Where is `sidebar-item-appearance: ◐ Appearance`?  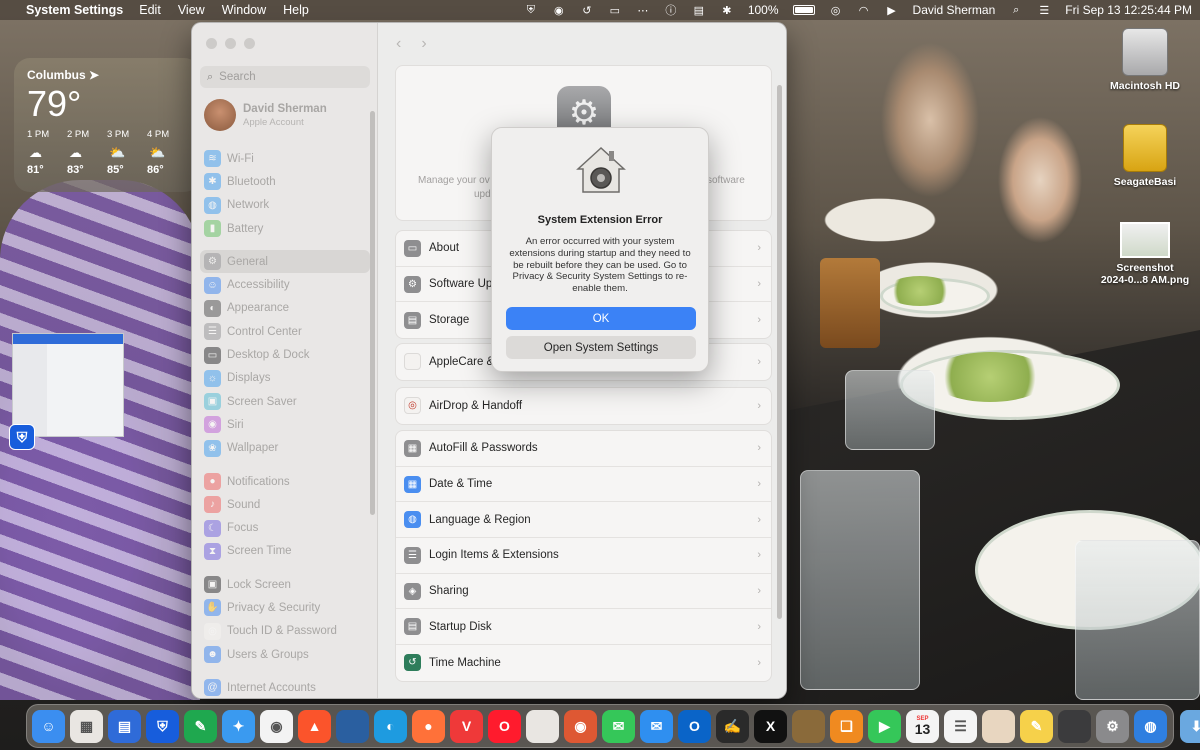
sidebar-item-appearance: ◐ Appearance is located at coordinates (285, 308).